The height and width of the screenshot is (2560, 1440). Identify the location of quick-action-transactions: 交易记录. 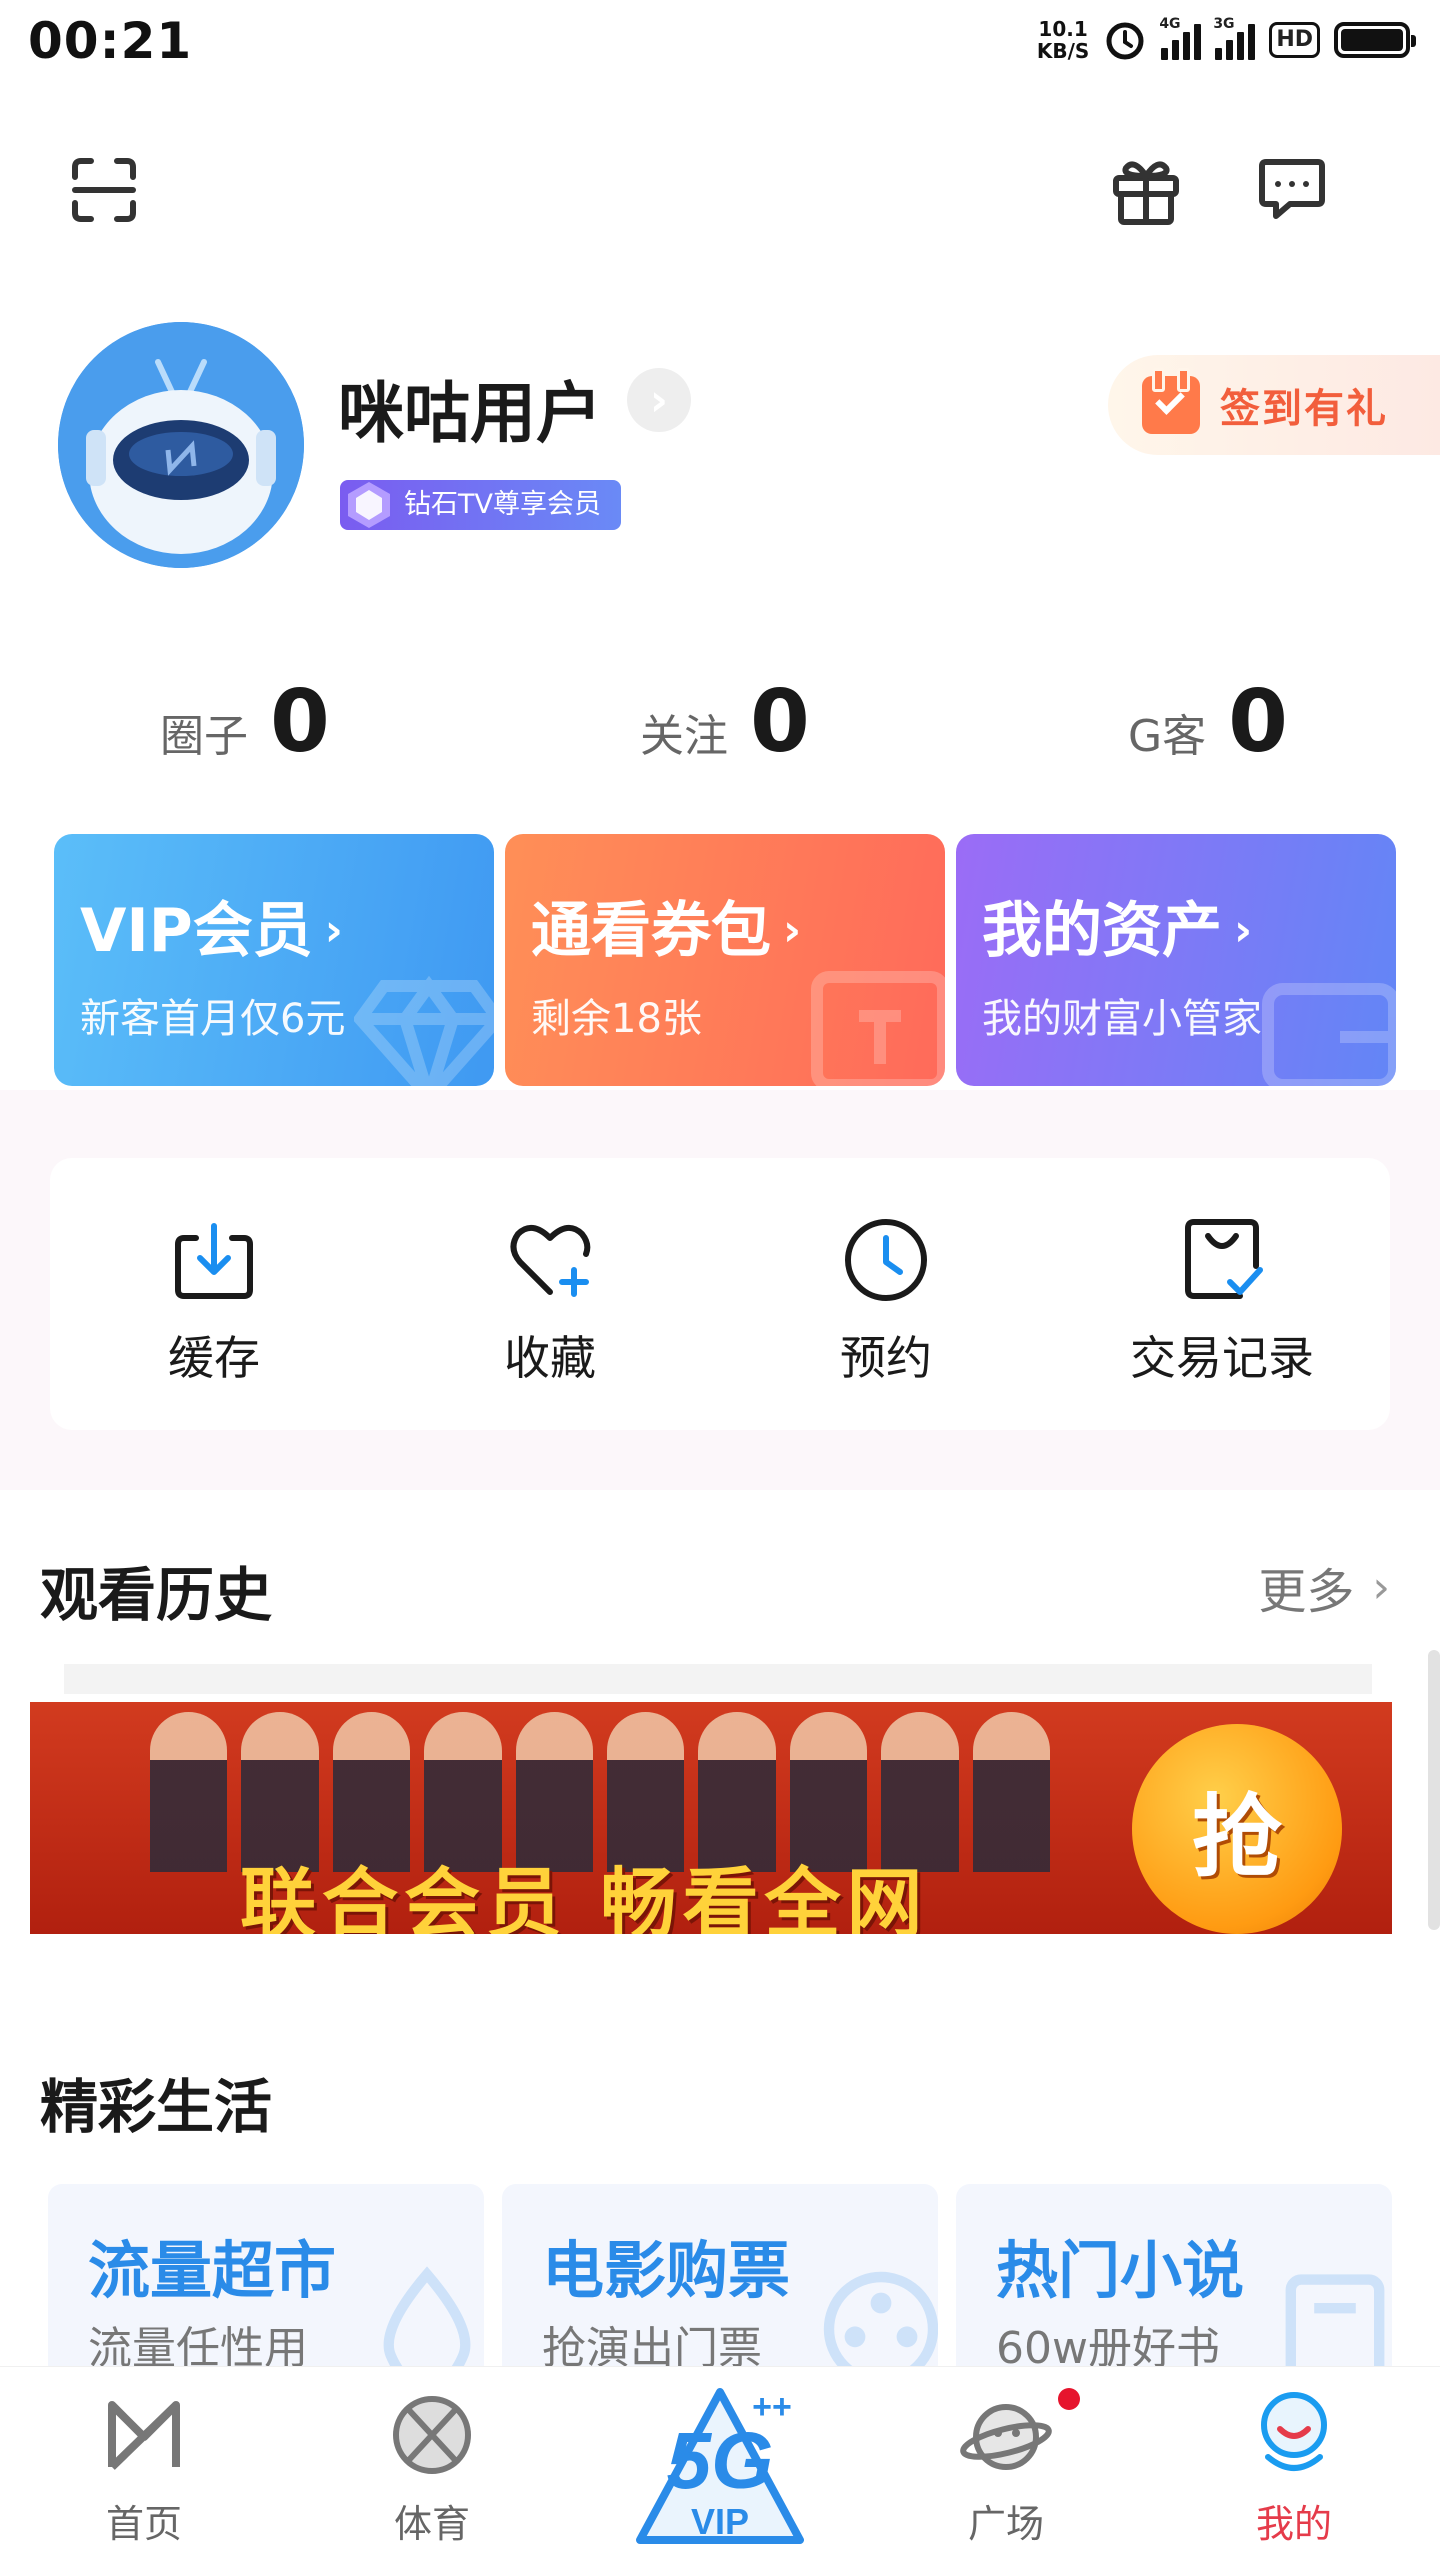
(1222, 1294).